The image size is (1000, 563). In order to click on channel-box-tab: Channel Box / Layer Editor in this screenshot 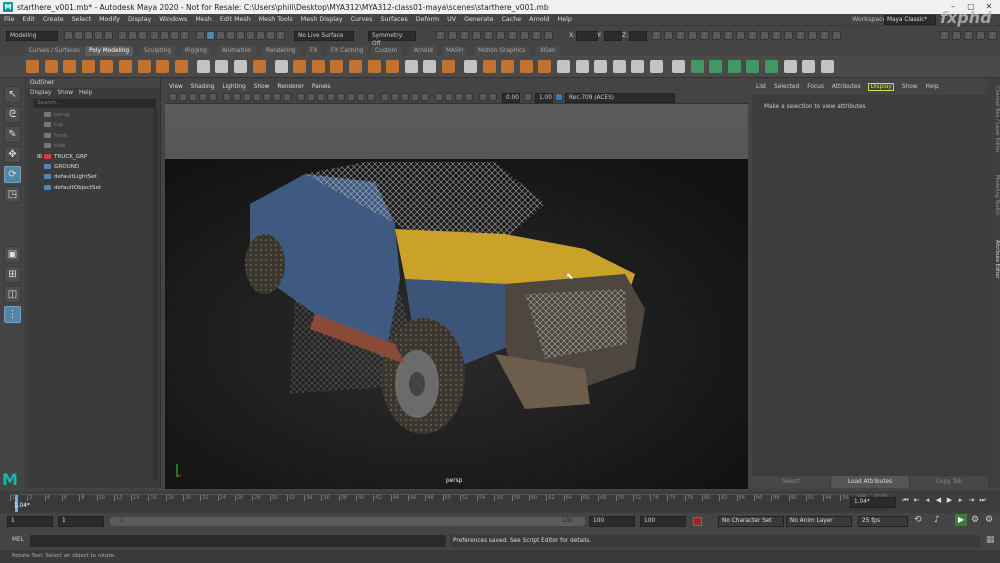, I will do `click(994, 119)`.